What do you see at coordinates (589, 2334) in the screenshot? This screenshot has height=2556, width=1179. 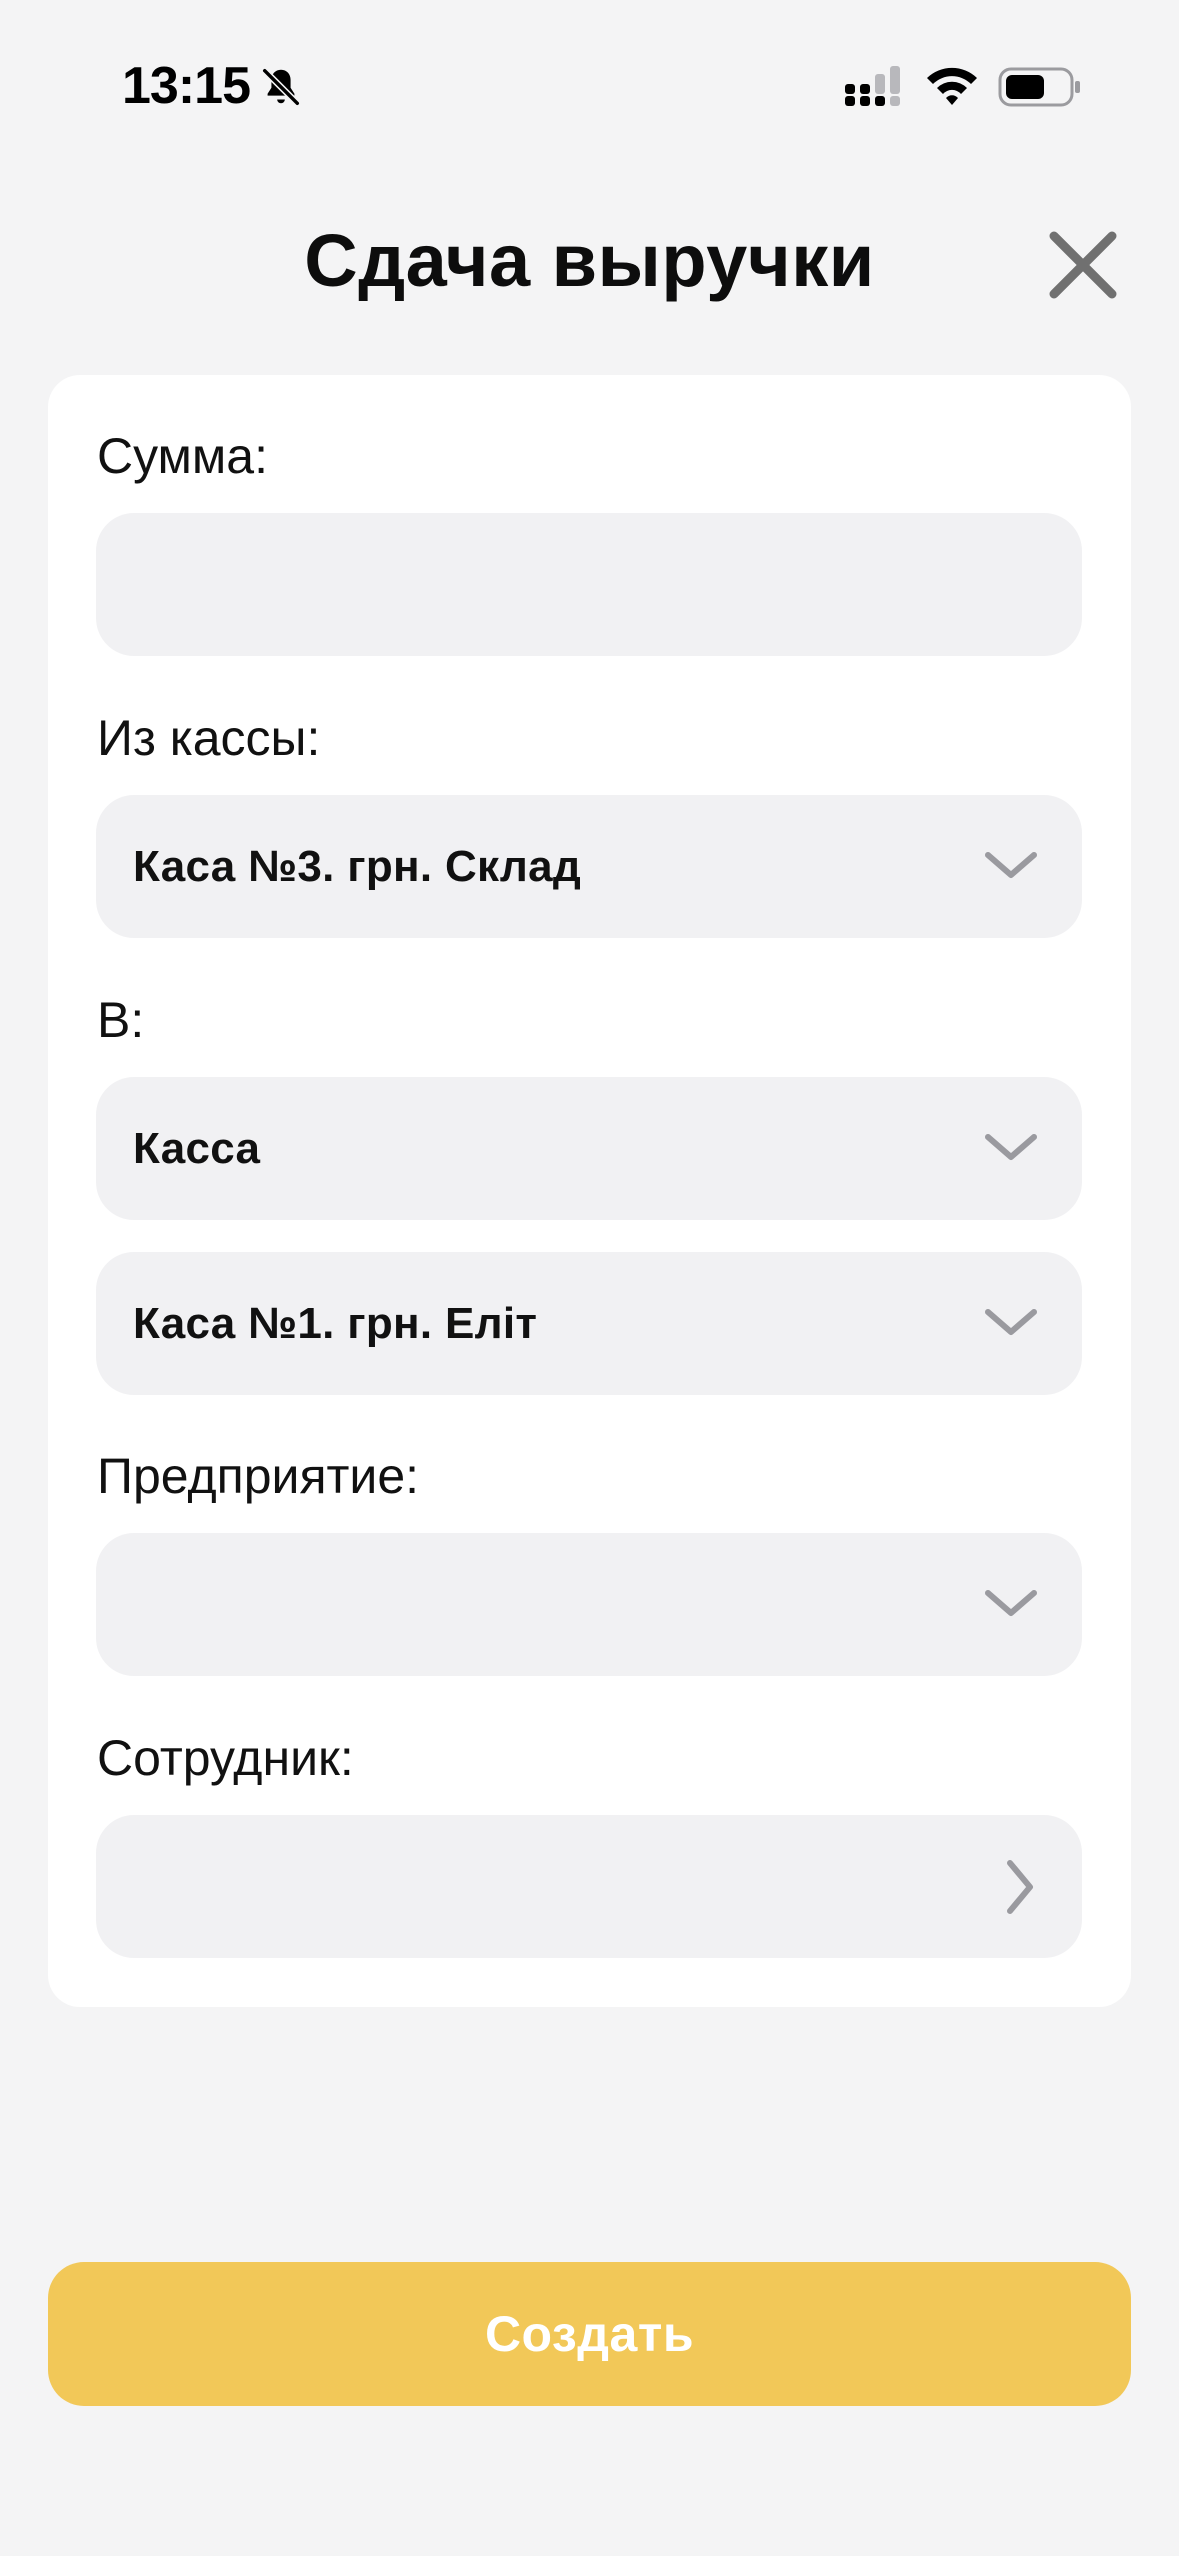 I see `create-button: Создать` at bounding box center [589, 2334].